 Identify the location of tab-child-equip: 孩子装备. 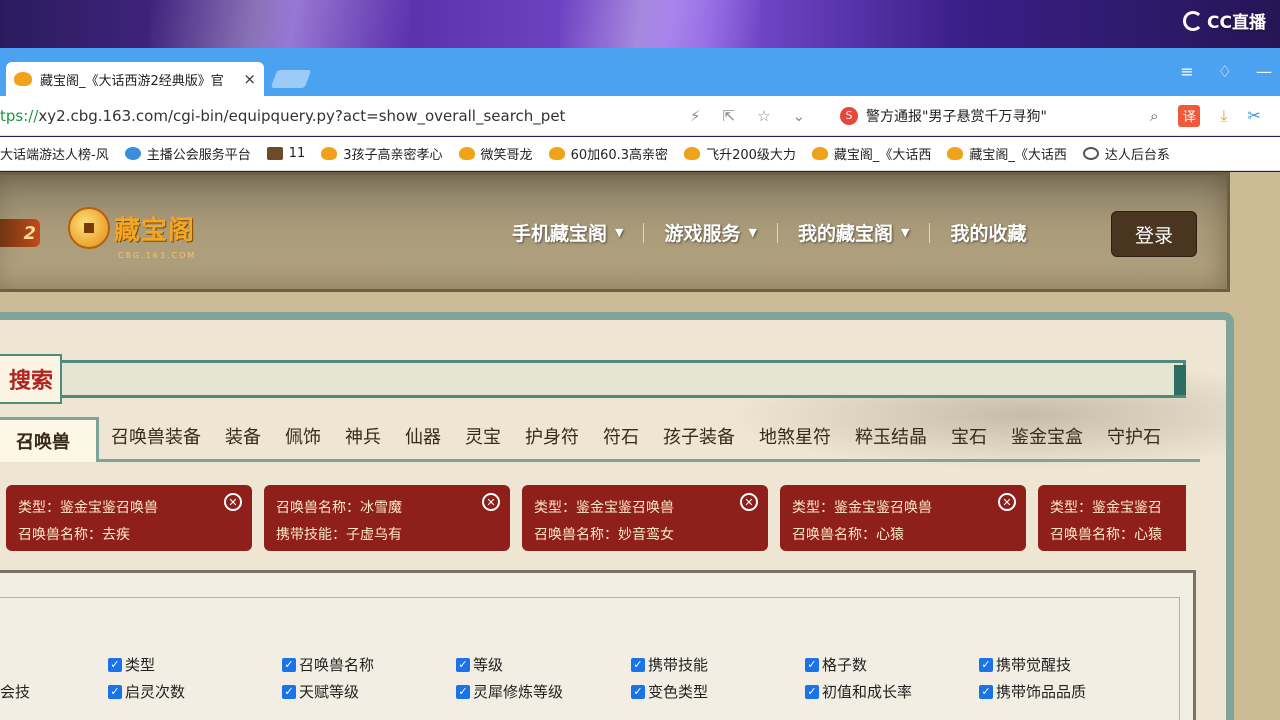
(699, 441).